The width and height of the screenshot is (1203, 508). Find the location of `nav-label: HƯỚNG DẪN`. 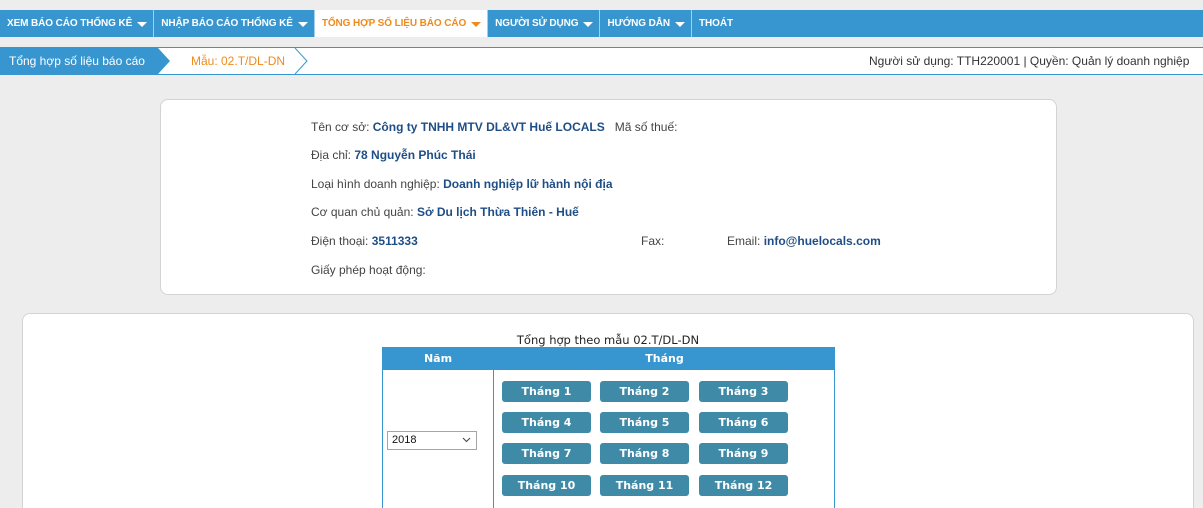

nav-label: HƯỚNG DẪN is located at coordinates (639, 23).